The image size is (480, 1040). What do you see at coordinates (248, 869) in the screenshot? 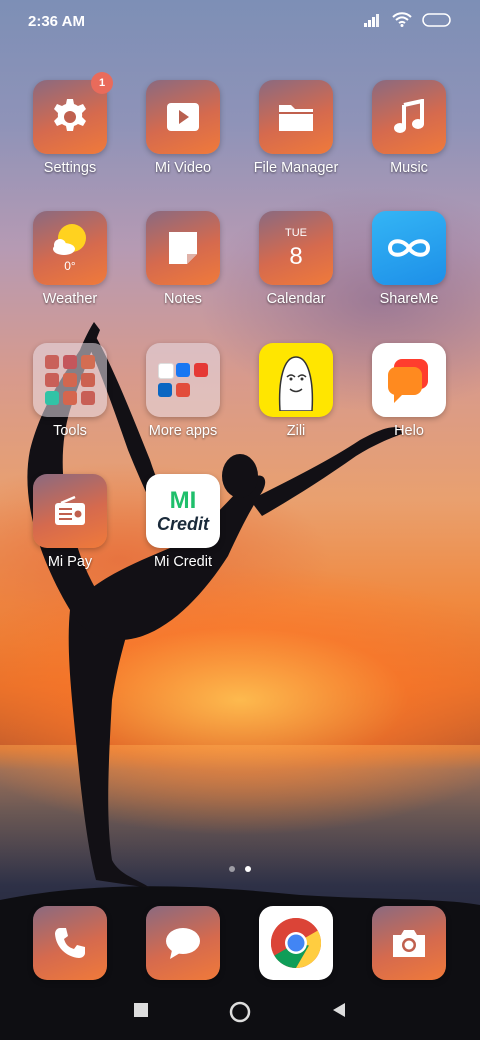
I see `page-dot-active` at bounding box center [248, 869].